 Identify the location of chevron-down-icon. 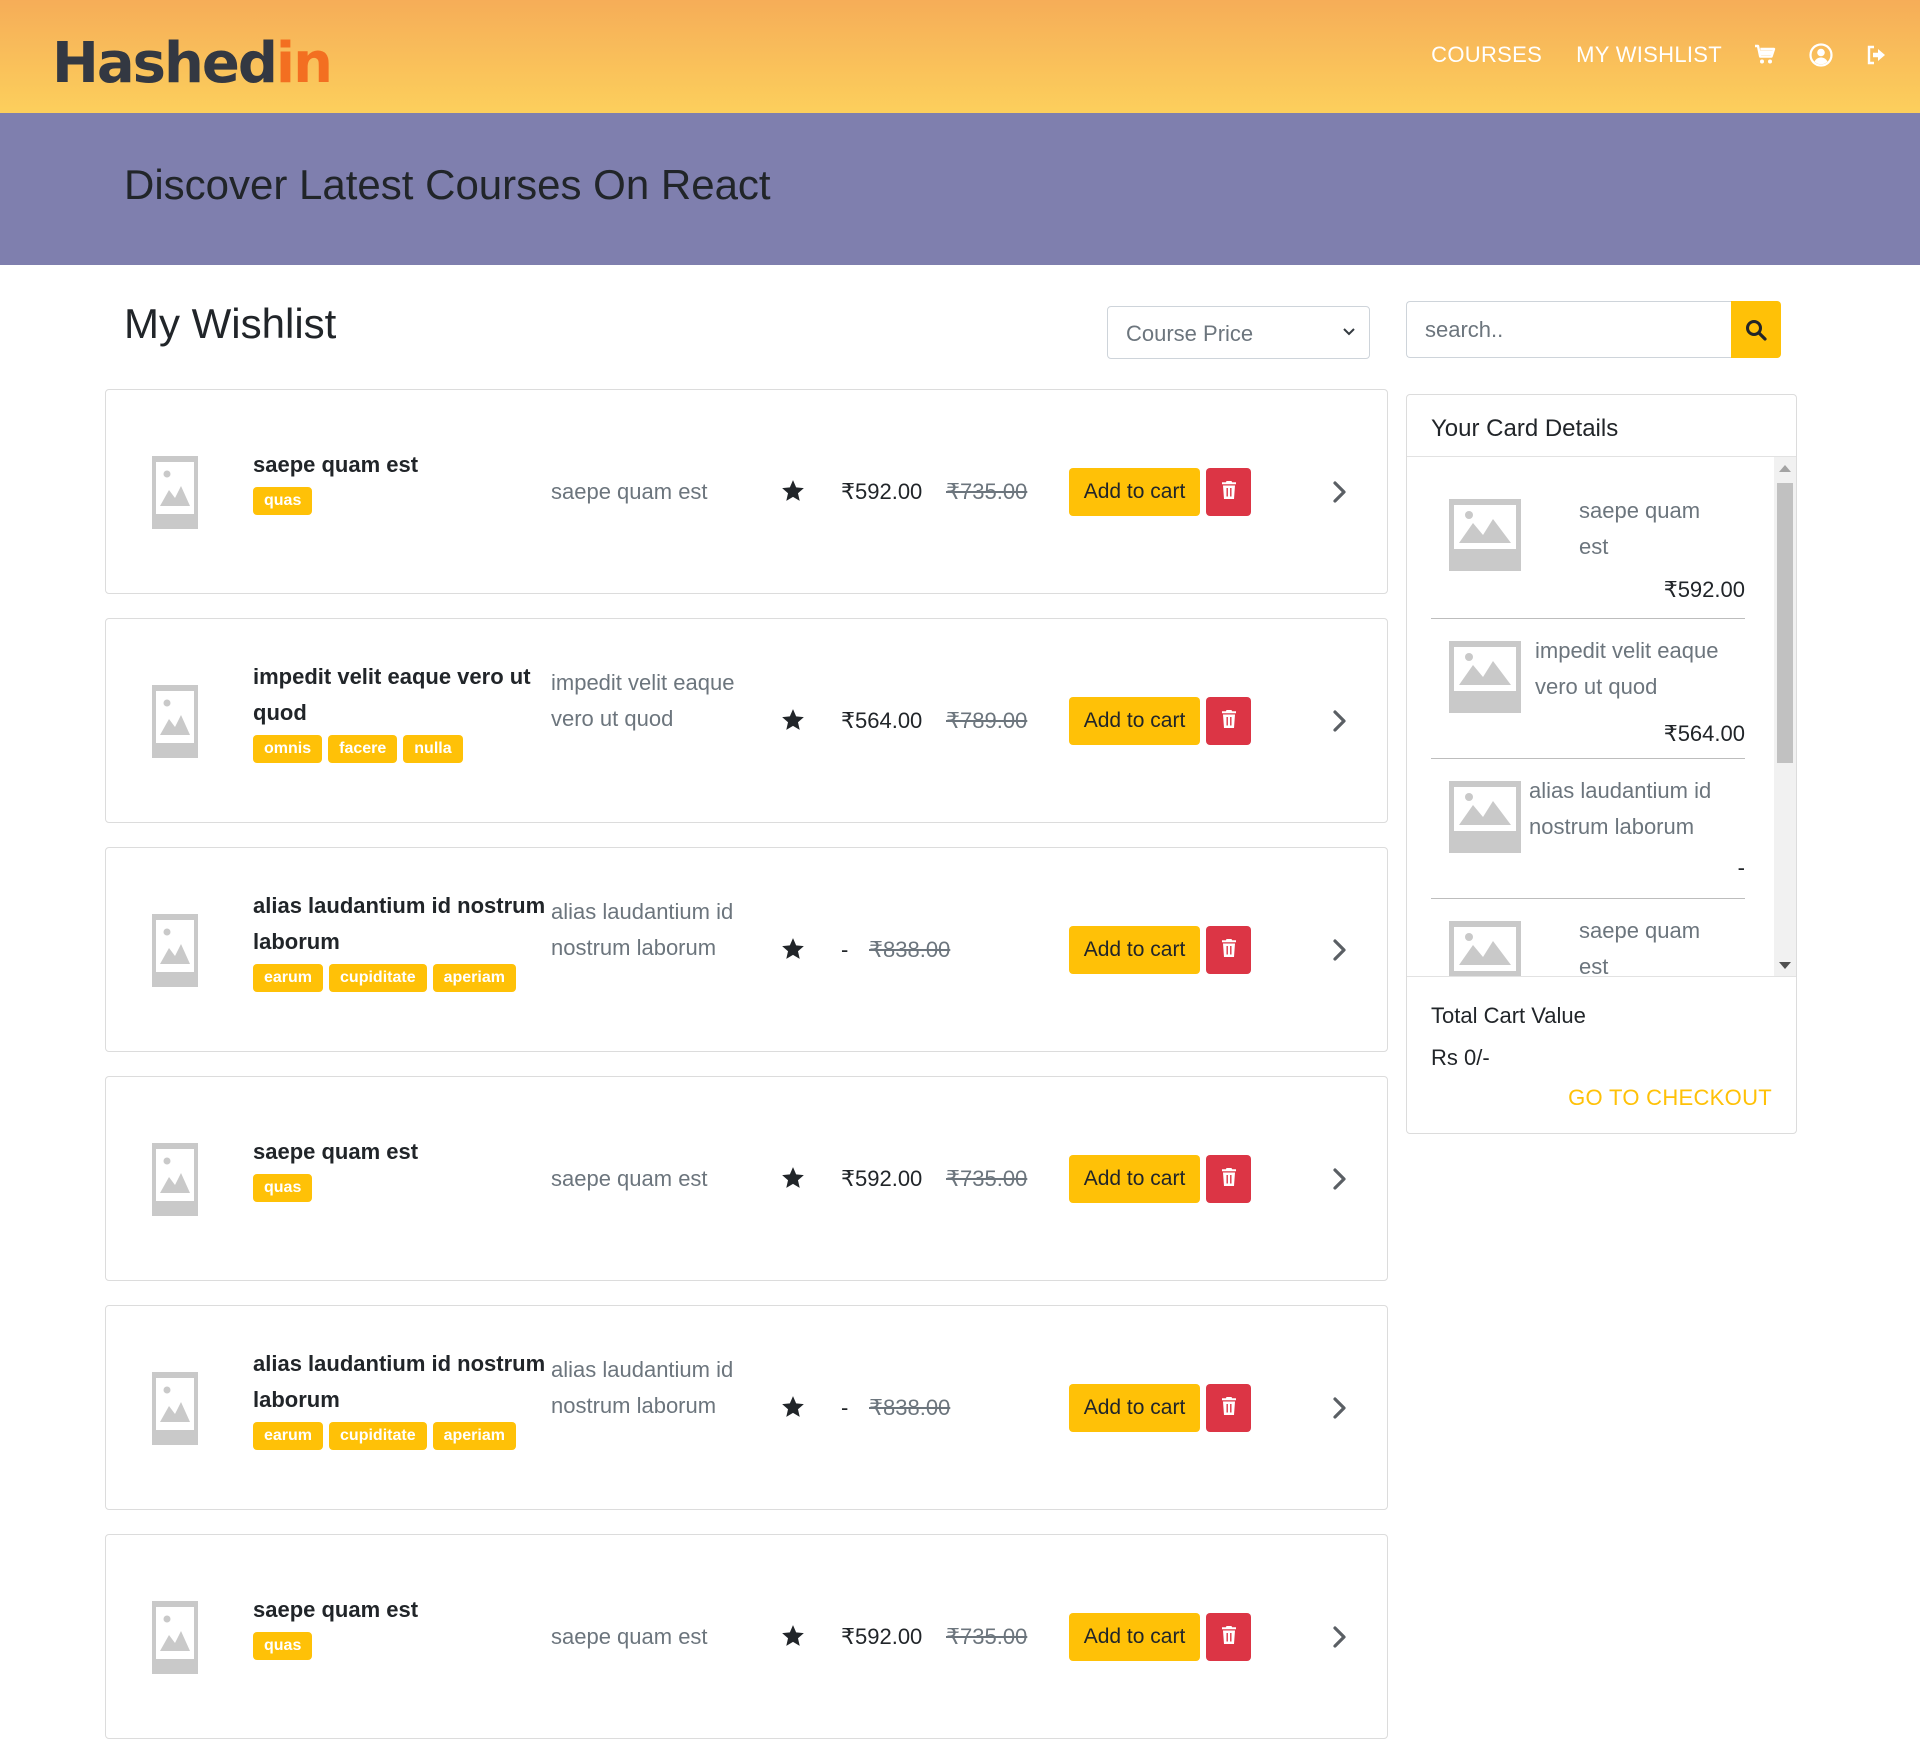
(1349, 332).